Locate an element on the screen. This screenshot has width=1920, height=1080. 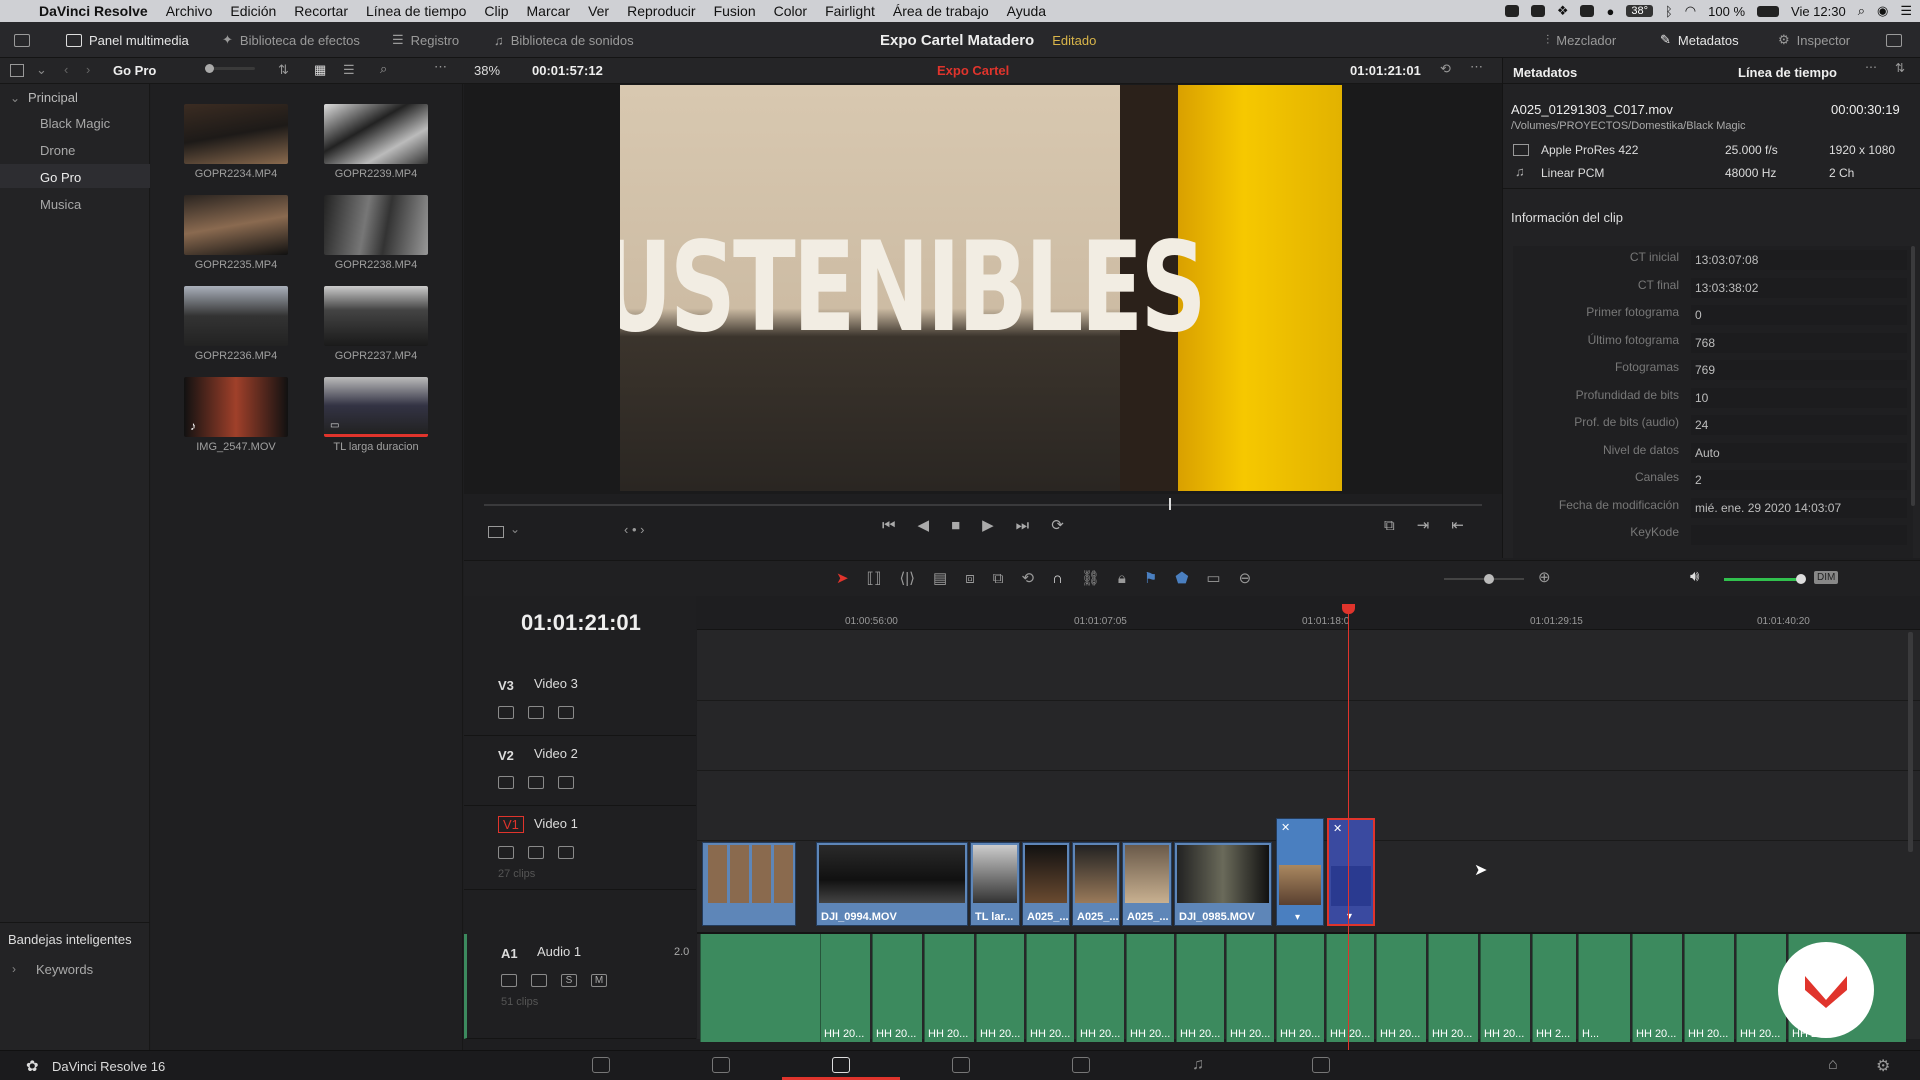
zoom-select: 38% is located at coordinates (487, 70).